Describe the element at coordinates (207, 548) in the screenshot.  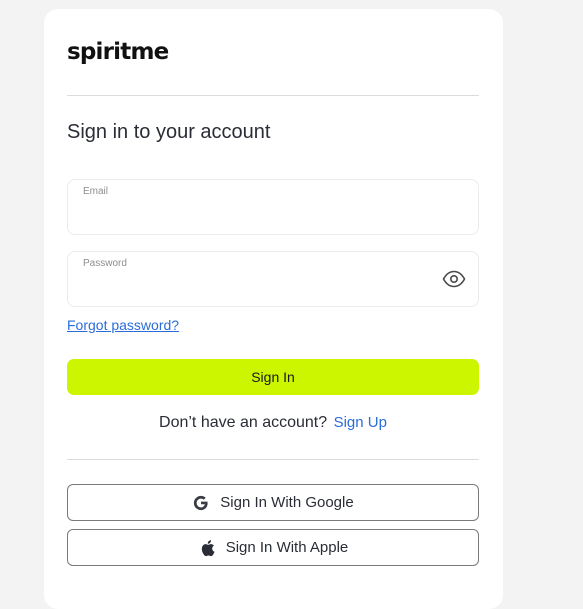
I see `apple-icon` at that location.